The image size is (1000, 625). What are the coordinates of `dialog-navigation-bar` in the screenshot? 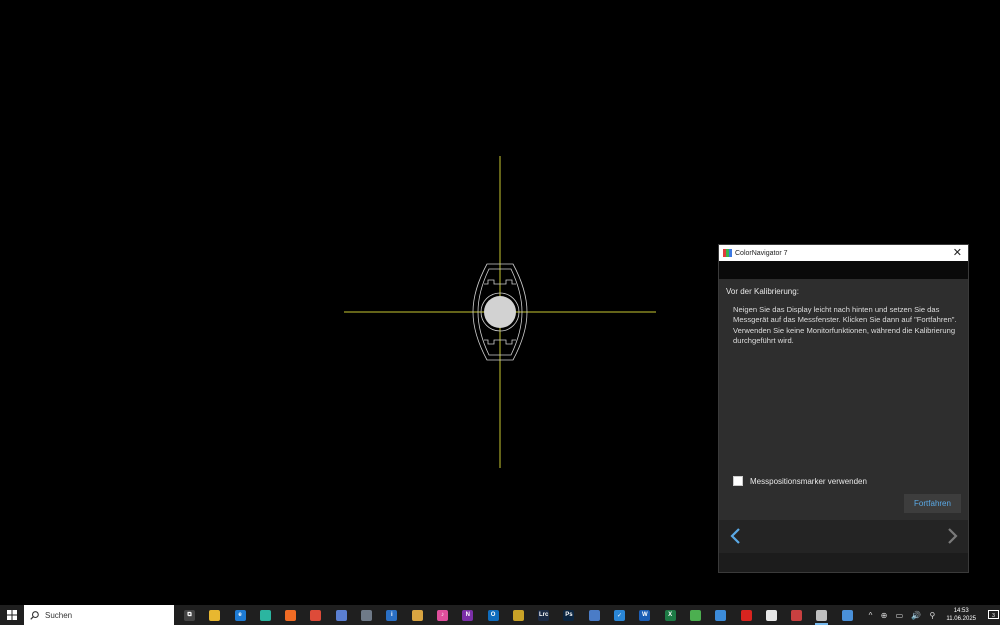 It's located at (843, 536).